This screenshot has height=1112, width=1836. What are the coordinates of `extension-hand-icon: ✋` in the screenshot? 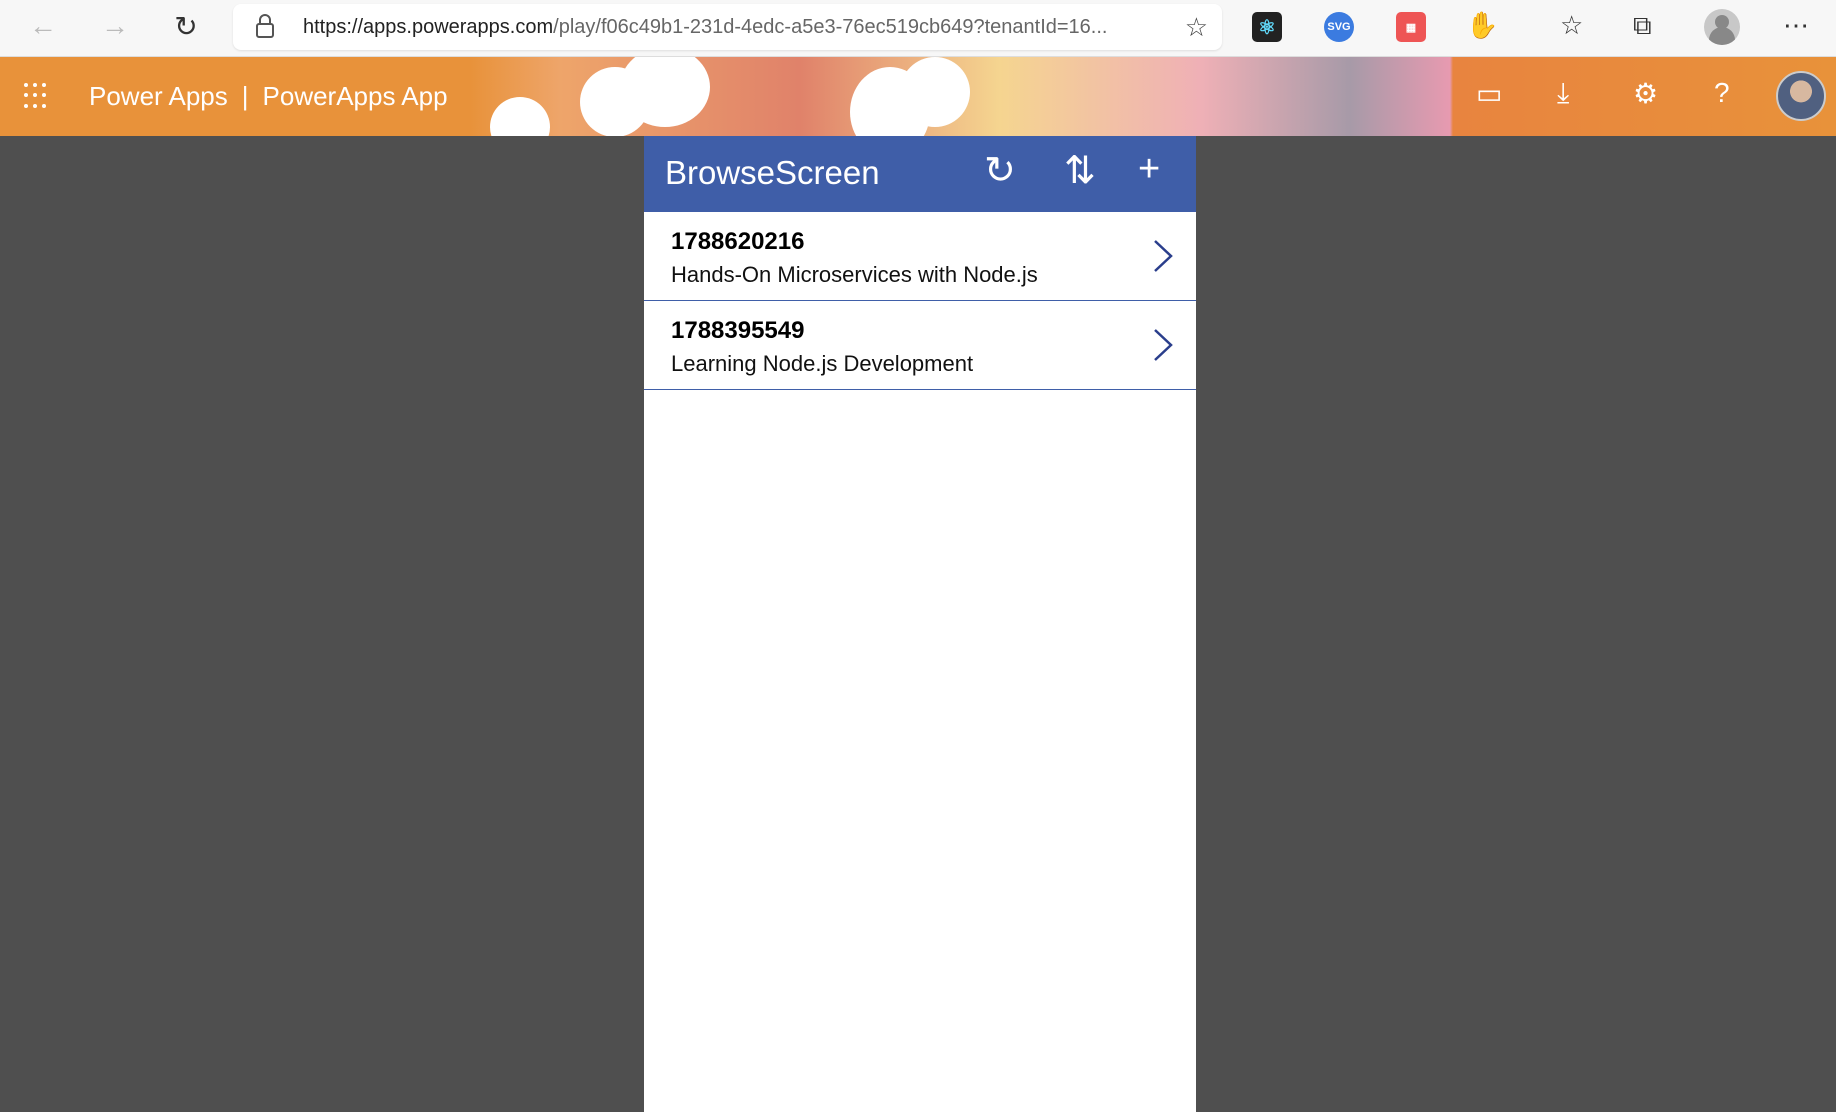 It's located at (1482, 25).